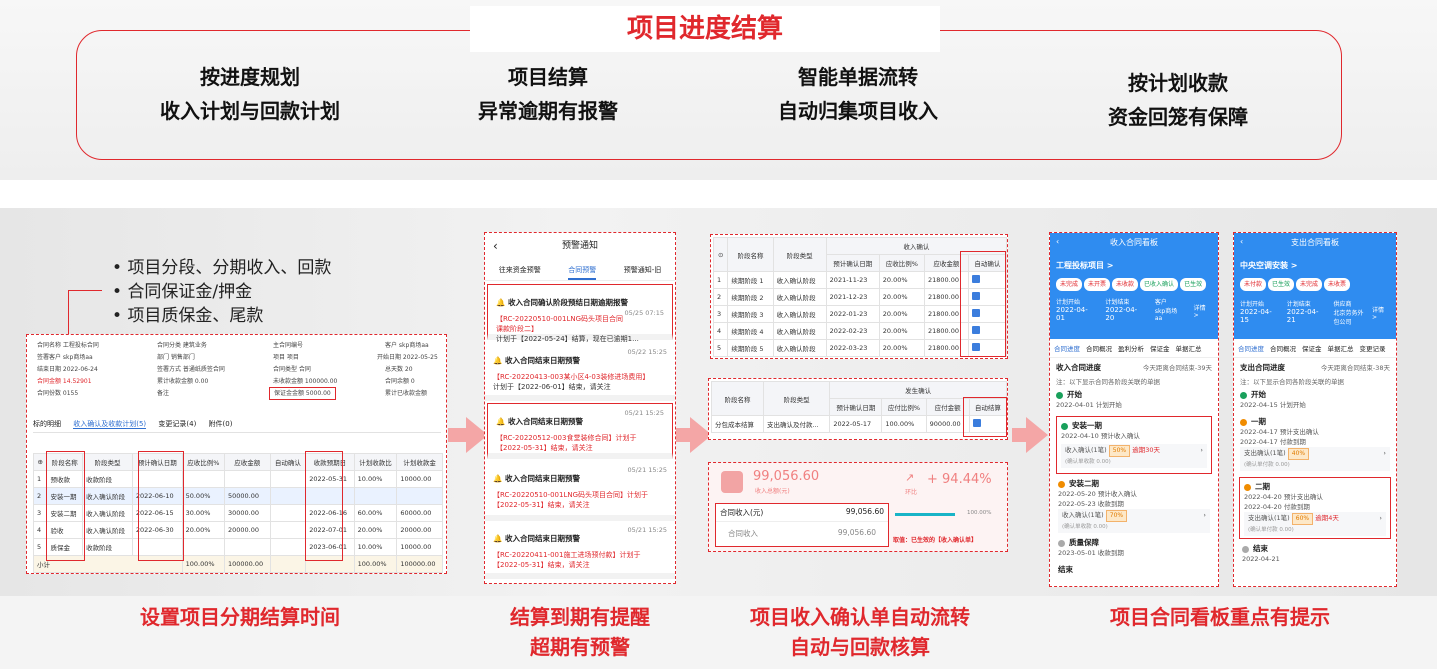 The width and height of the screenshot is (1437, 669). I want to click on stage-date: 2023-05-01 收款到期, so click(1091, 553).